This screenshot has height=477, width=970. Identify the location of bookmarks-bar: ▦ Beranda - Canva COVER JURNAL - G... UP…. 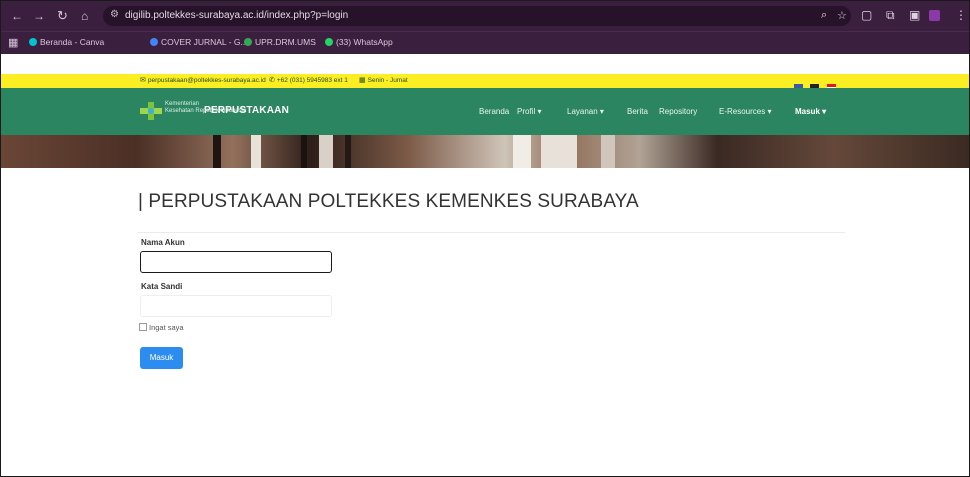
(485, 42).